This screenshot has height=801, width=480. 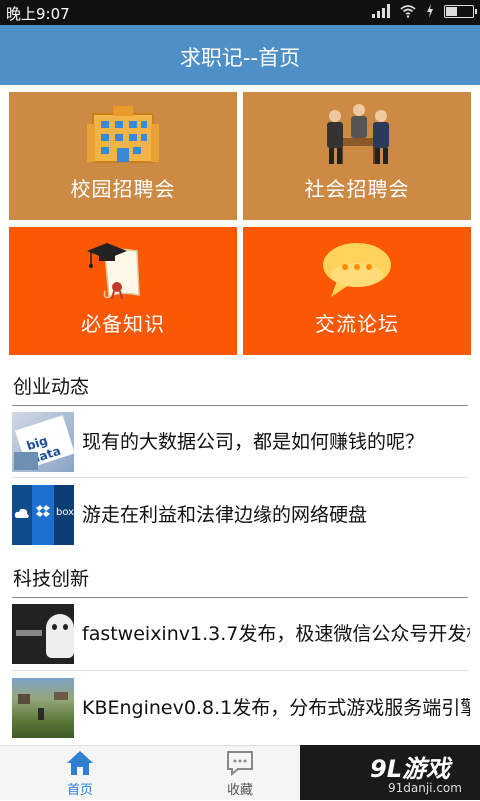 What do you see at coordinates (225, 515) in the screenshot?
I see `news-title: 游走在利益和法律边缘的网络硬盘` at bounding box center [225, 515].